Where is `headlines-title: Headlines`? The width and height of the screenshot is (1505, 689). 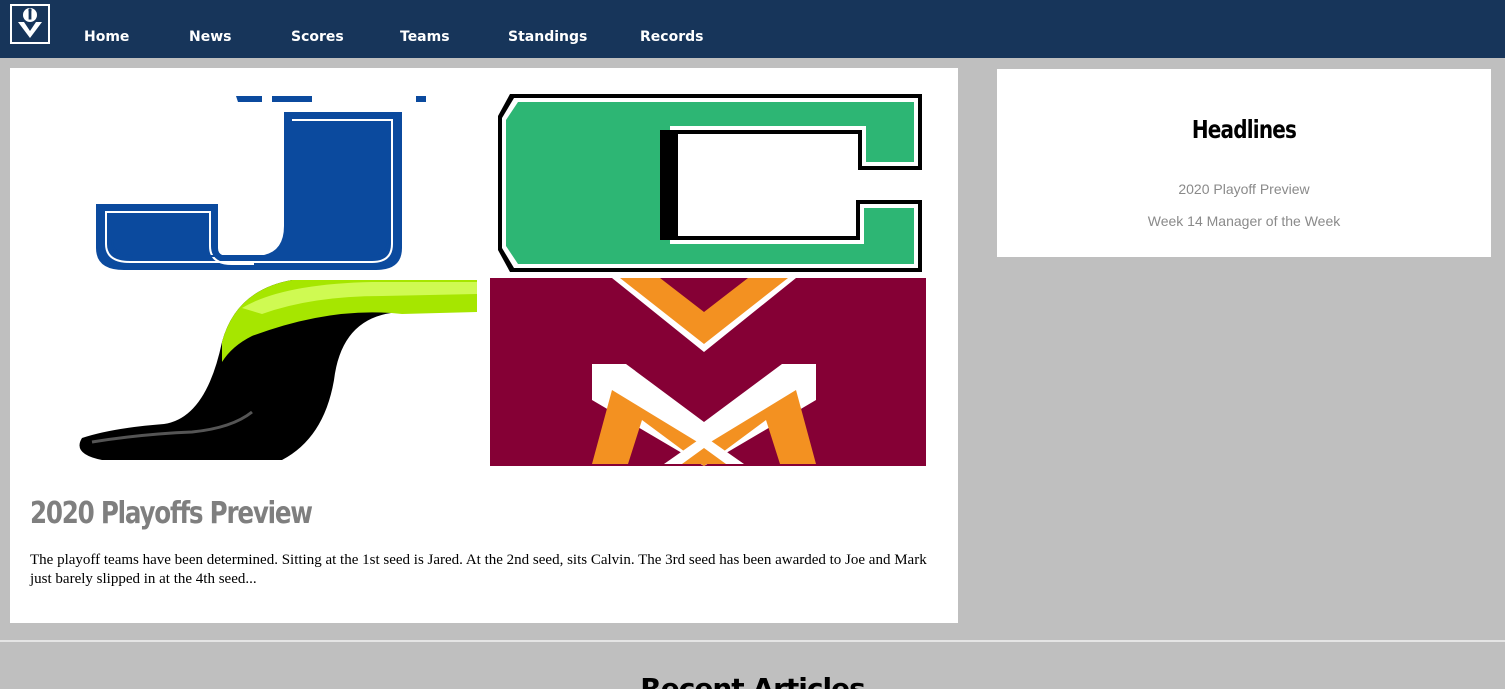
headlines-title: Headlines is located at coordinates (1244, 129).